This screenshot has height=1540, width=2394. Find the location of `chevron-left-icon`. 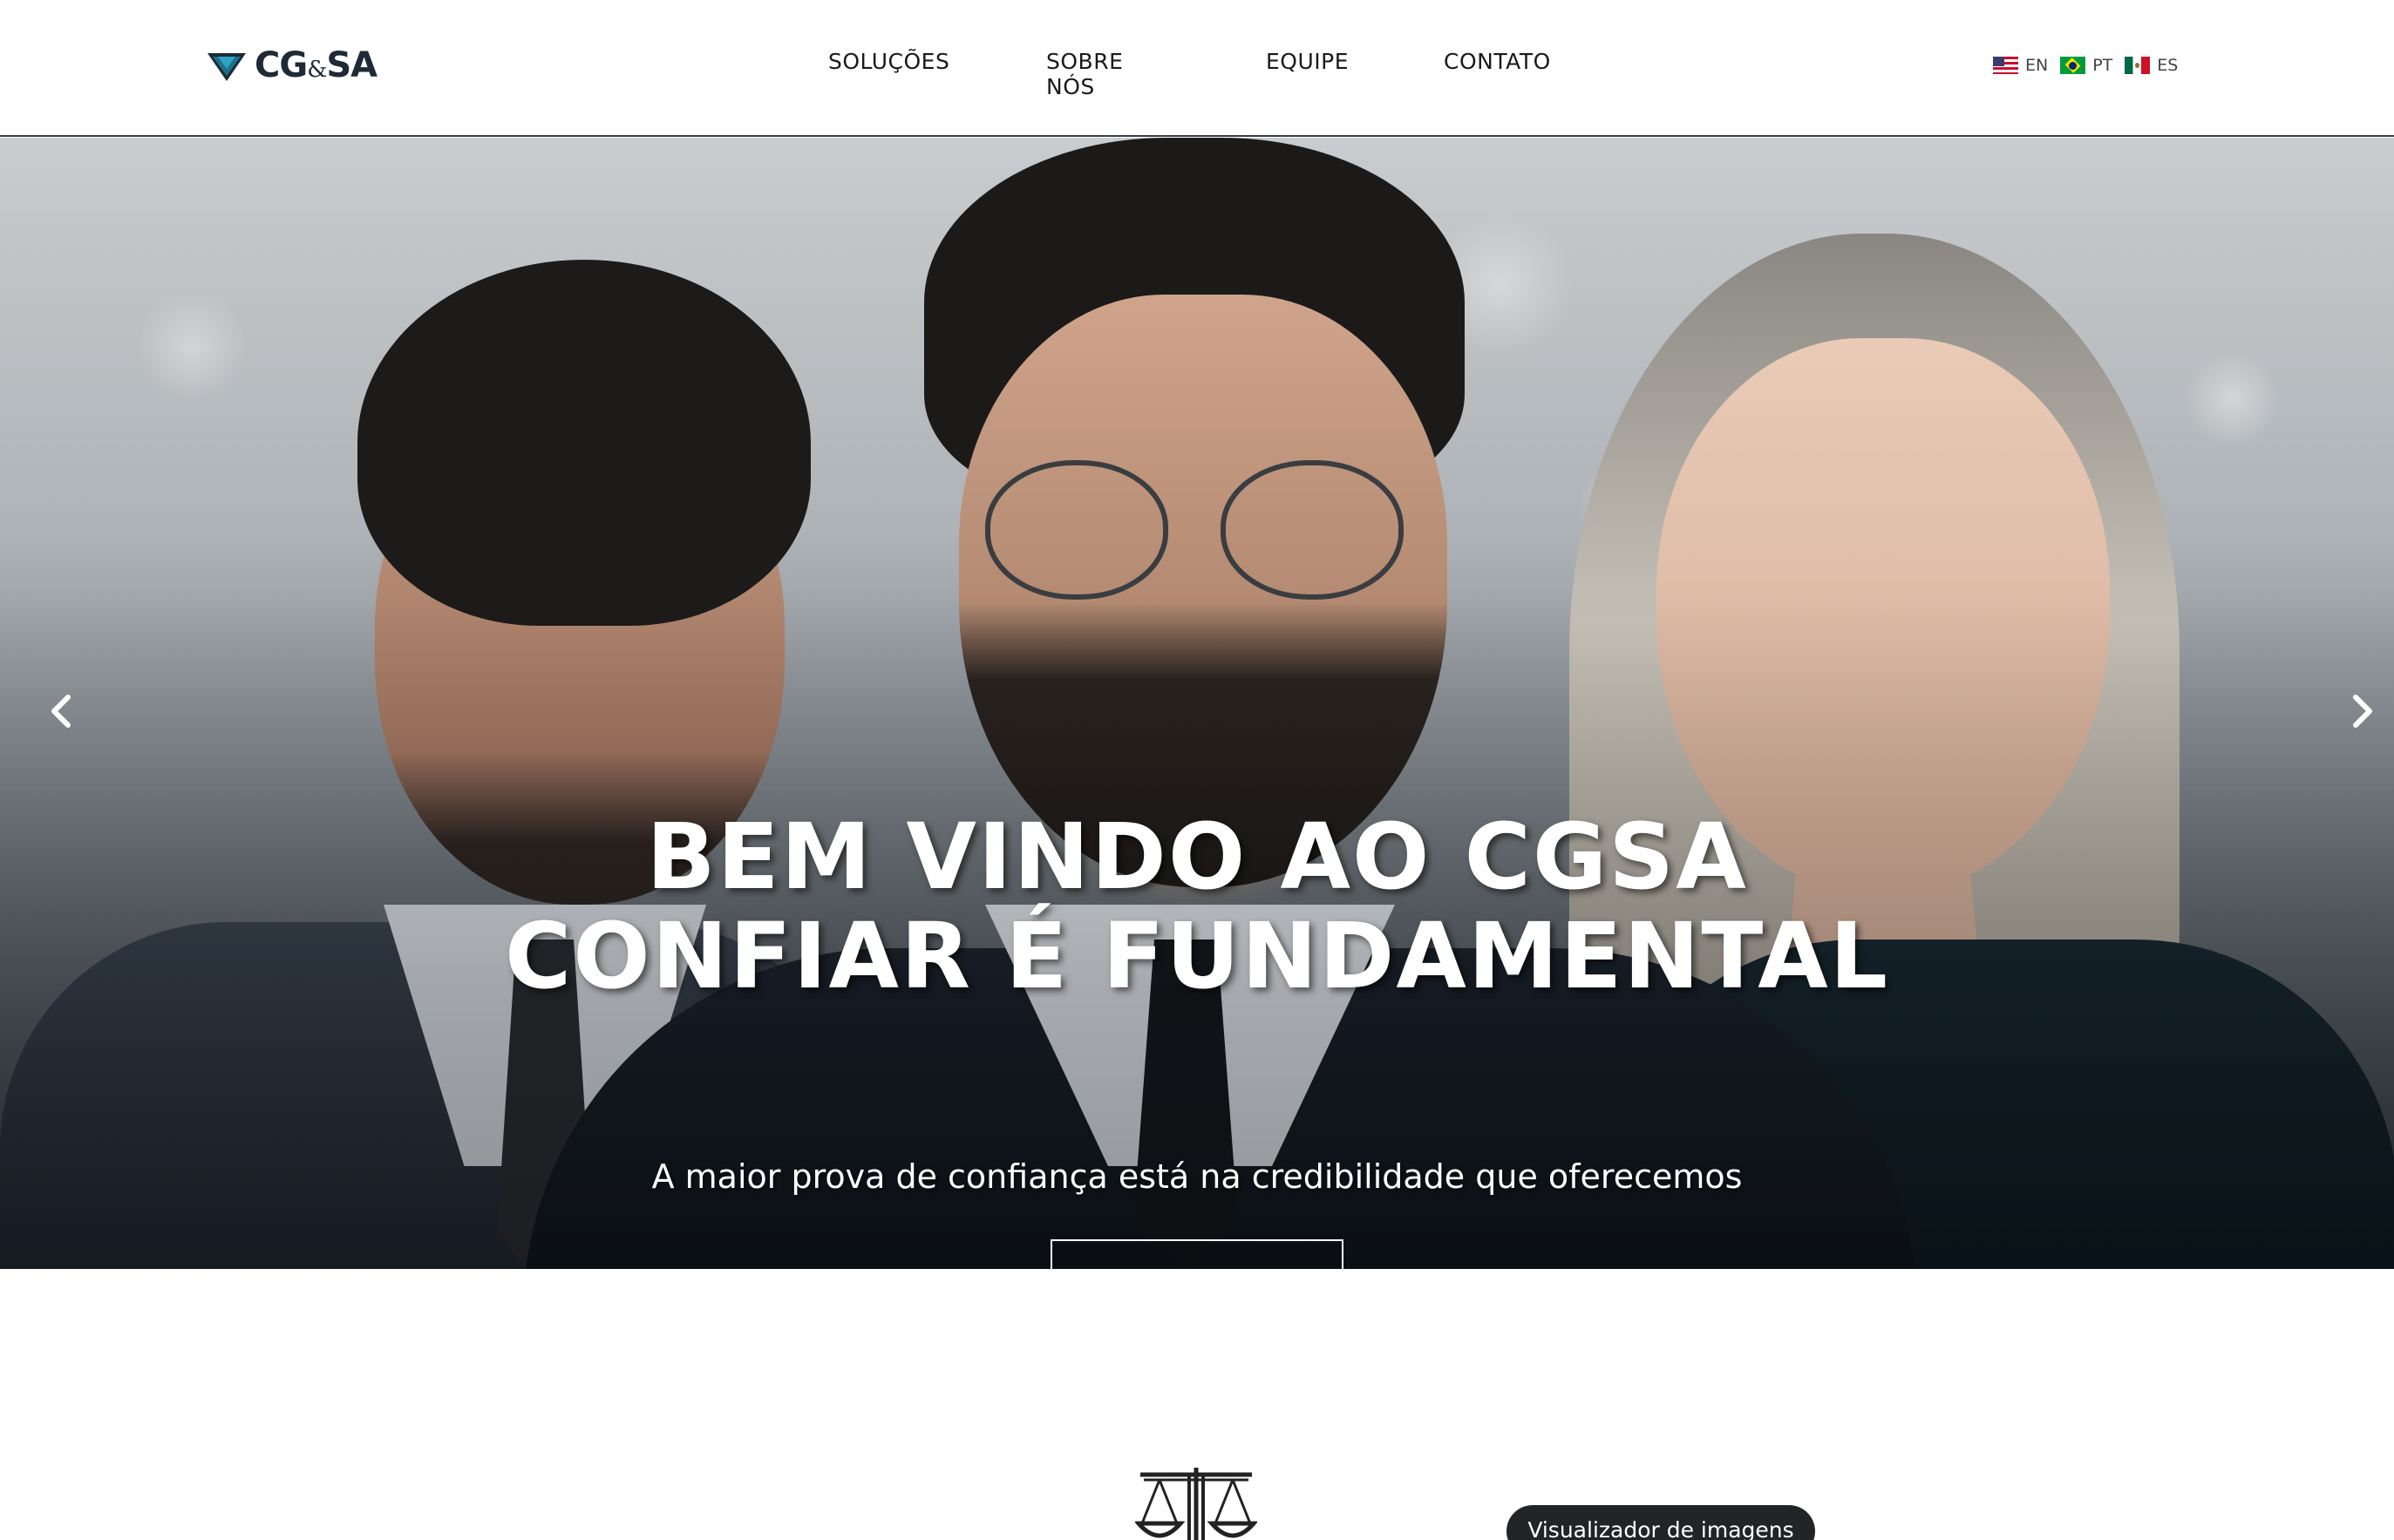

chevron-left-icon is located at coordinates (61, 711).